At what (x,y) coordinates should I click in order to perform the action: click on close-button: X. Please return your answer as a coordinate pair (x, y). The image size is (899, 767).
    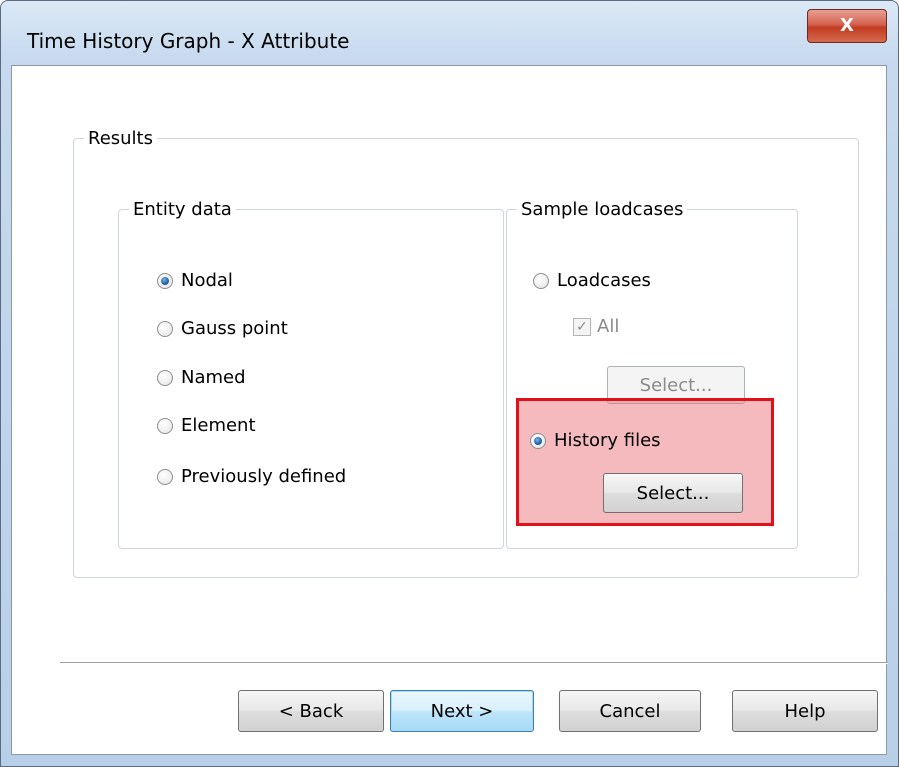
    Looking at the image, I should click on (847, 26).